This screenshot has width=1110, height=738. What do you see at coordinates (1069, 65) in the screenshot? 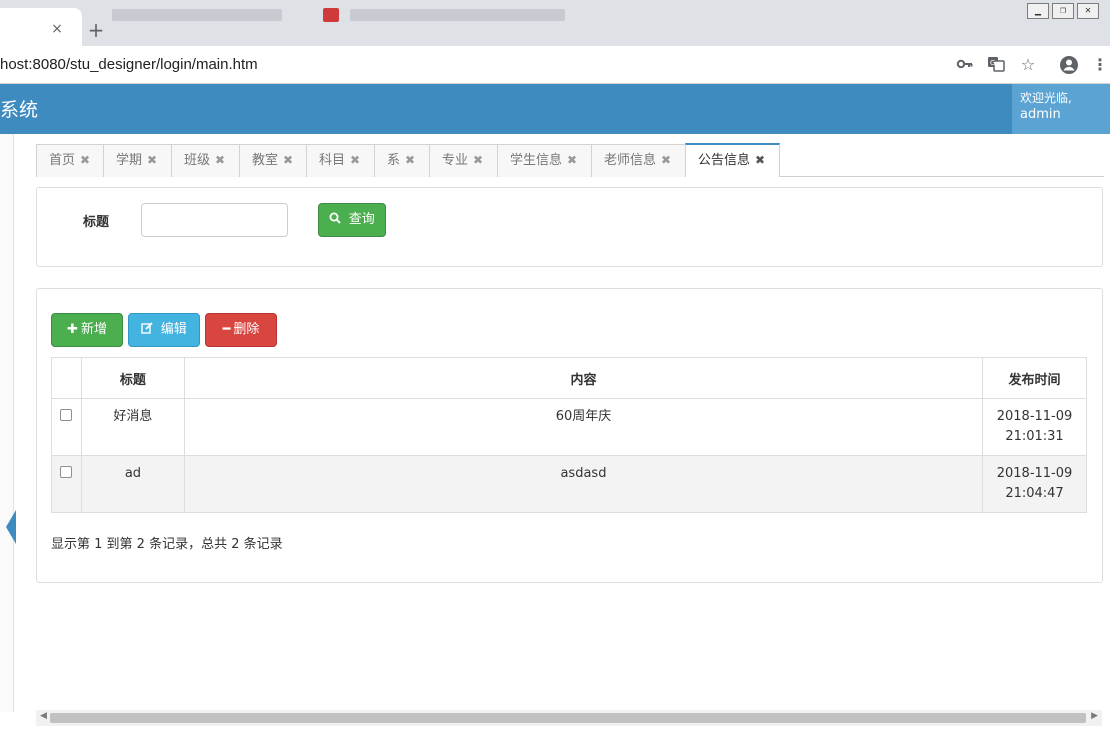
I see `account-icon` at bounding box center [1069, 65].